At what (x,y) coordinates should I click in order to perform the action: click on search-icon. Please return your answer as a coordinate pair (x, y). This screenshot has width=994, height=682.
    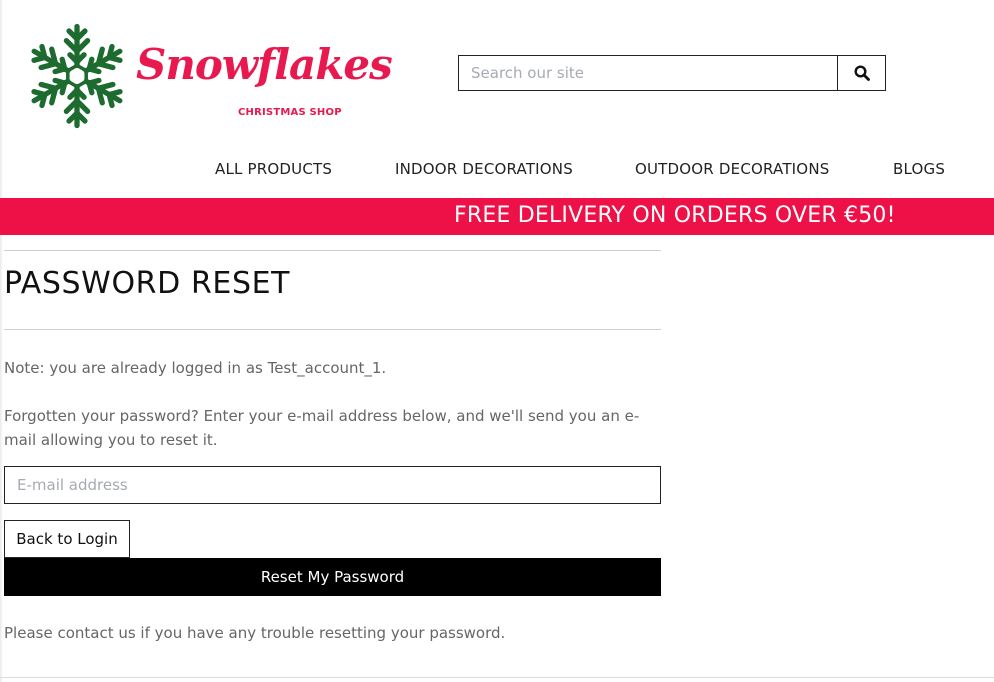
    Looking at the image, I should click on (861, 73).